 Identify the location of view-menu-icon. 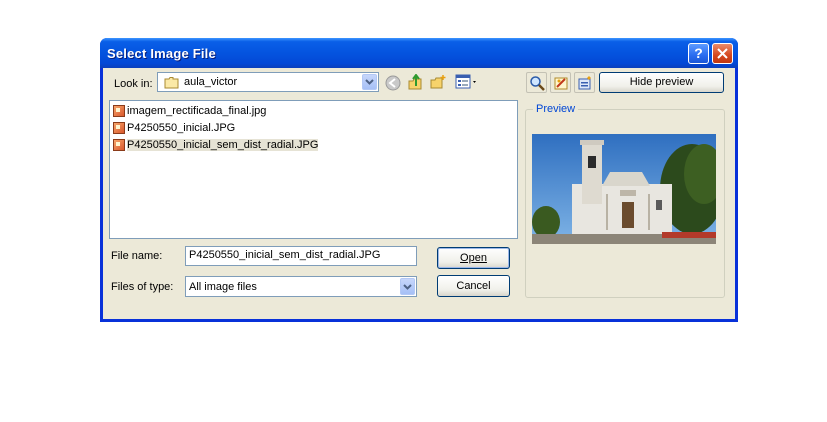
(465, 81).